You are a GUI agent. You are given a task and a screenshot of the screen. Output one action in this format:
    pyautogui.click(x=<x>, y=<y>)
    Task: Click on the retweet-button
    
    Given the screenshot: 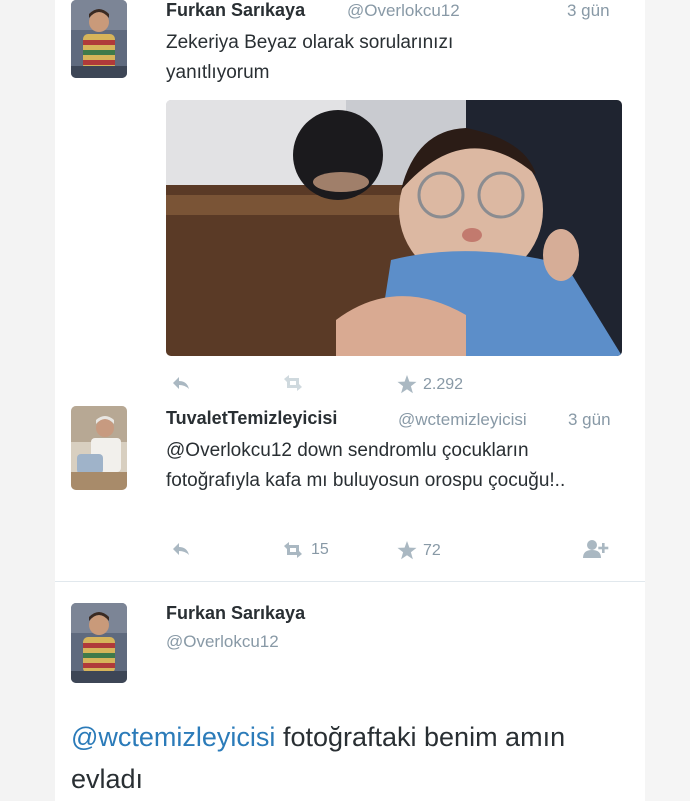 What is the action you would take?
    pyautogui.click(x=296, y=383)
    